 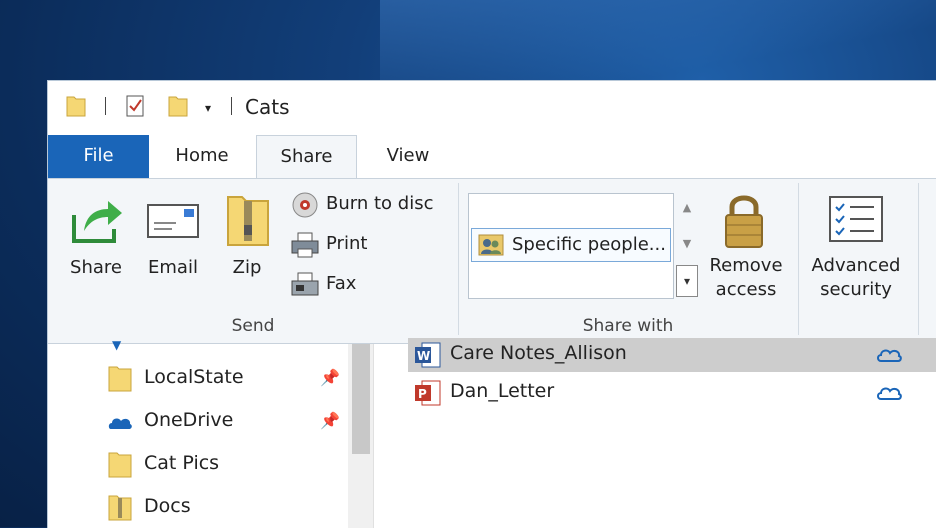 What do you see at coordinates (687, 281) in the screenshot?
I see `gallery-more-icon: ▾` at bounding box center [687, 281].